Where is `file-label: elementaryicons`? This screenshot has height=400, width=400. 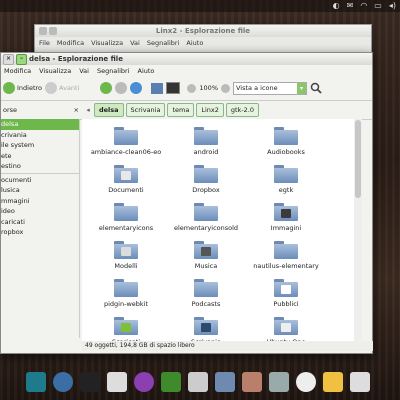 file-label: elementaryicons is located at coordinates (126, 228).